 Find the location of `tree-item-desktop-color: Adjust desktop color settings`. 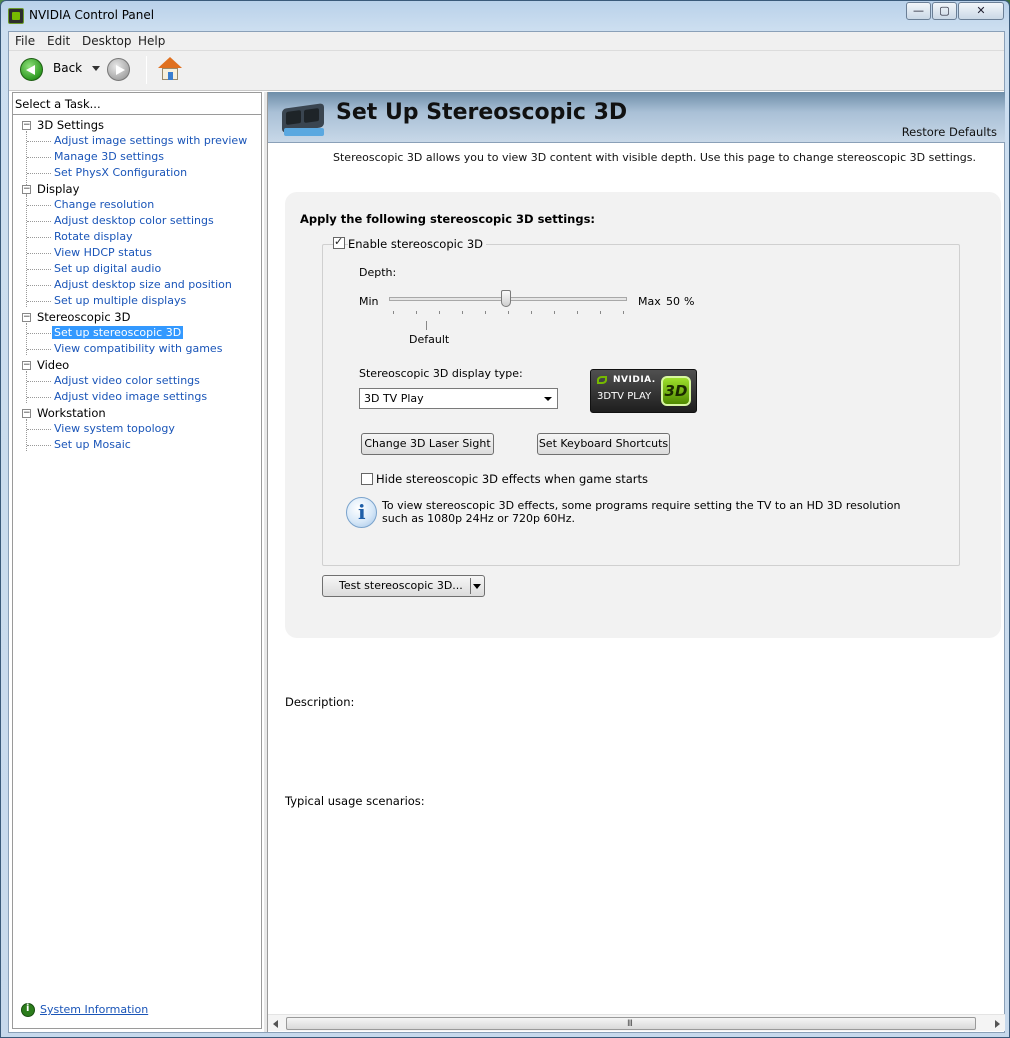

tree-item-desktop-color: Adjust desktop color settings is located at coordinates (134, 220).